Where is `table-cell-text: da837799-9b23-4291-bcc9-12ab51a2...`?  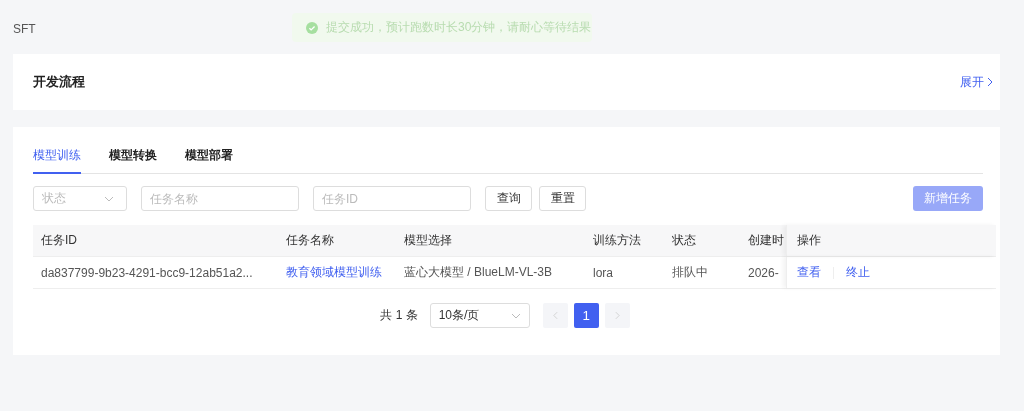 table-cell-text: da837799-9b23-4291-bcc9-12ab51a2... is located at coordinates (147, 272).